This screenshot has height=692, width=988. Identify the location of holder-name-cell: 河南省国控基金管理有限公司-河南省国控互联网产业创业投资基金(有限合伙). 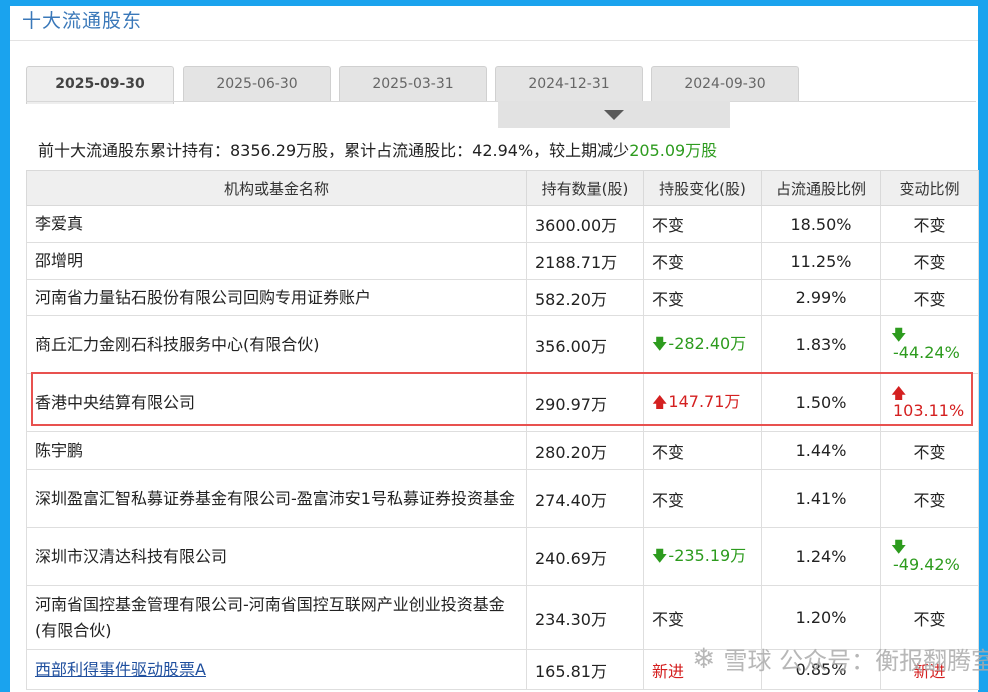
(276, 617).